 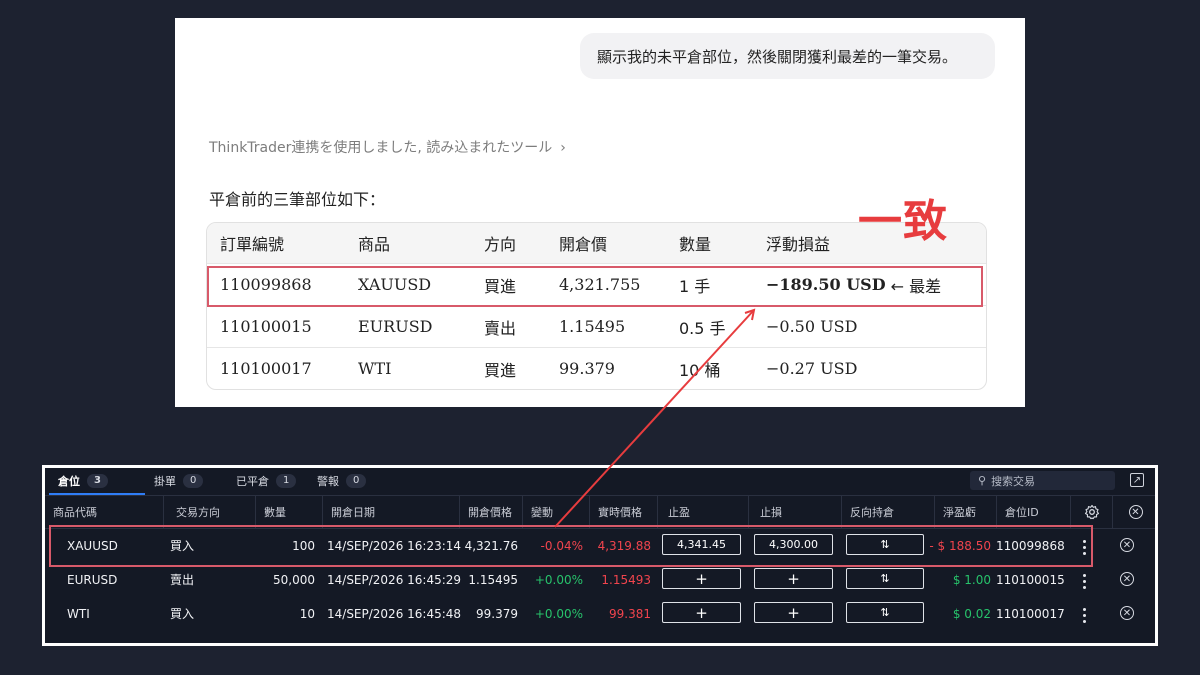 What do you see at coordinates (971, 579) in the screenshot?
I see `net-pnl-cell: $ 1.00` at bounding box center [971, 579].